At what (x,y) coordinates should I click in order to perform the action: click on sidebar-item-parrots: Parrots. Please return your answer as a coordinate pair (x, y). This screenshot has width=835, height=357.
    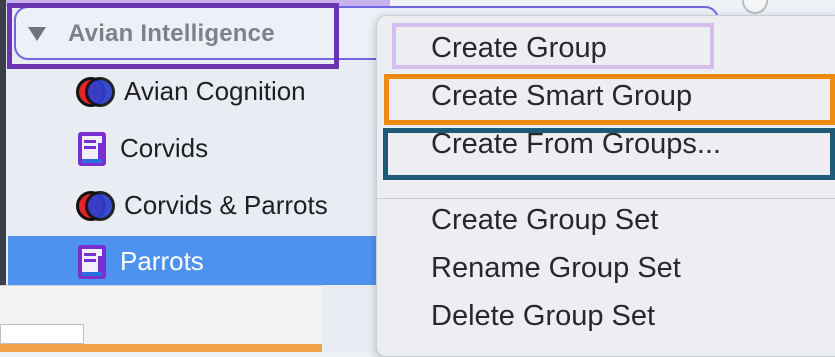
    Looking at the image, I should click on (140, 261).